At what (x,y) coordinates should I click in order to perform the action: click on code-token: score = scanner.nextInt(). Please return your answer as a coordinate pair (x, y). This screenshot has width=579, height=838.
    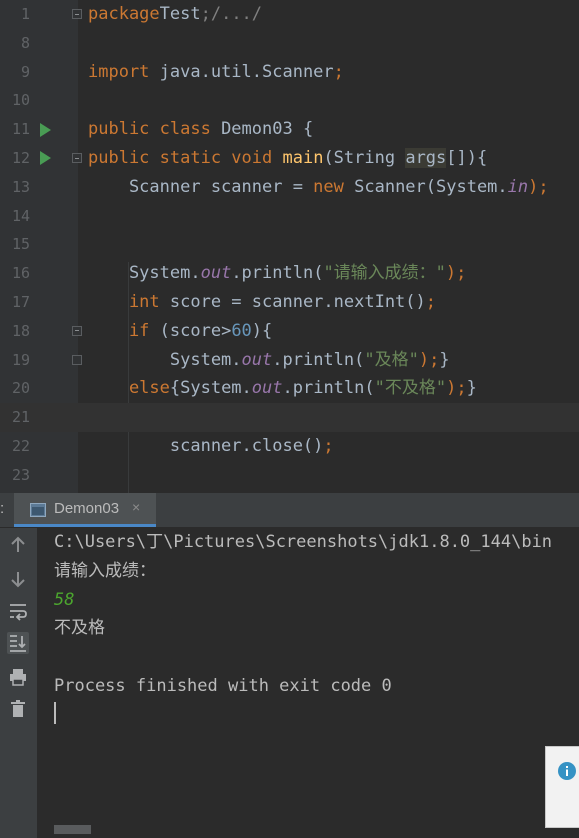
    Looking at the image, I should click on (292, 302).